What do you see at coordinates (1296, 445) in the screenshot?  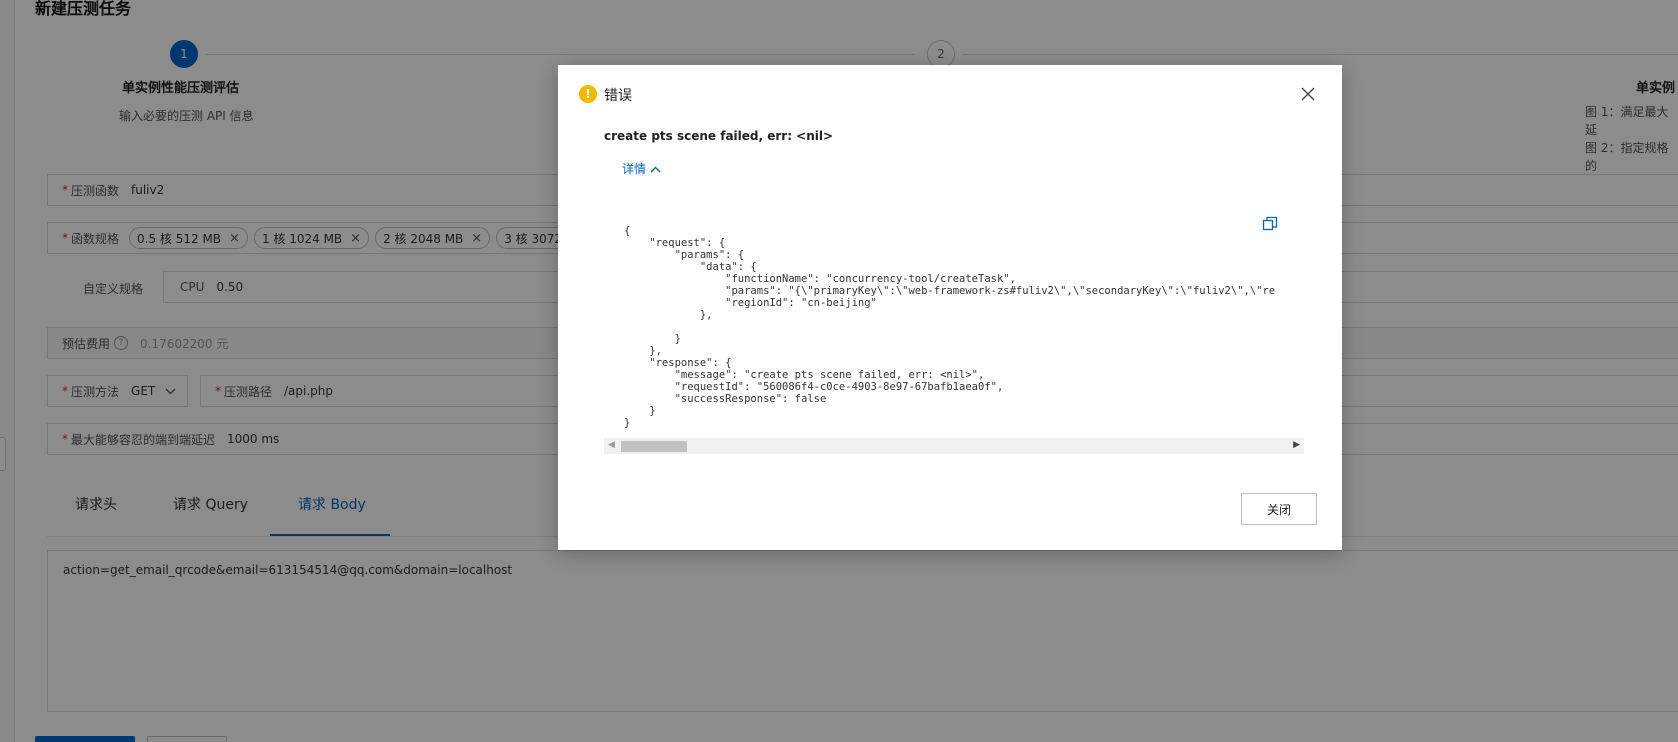 I see `scroll-right-icon: ▶` at bounding box center [1296, 445].